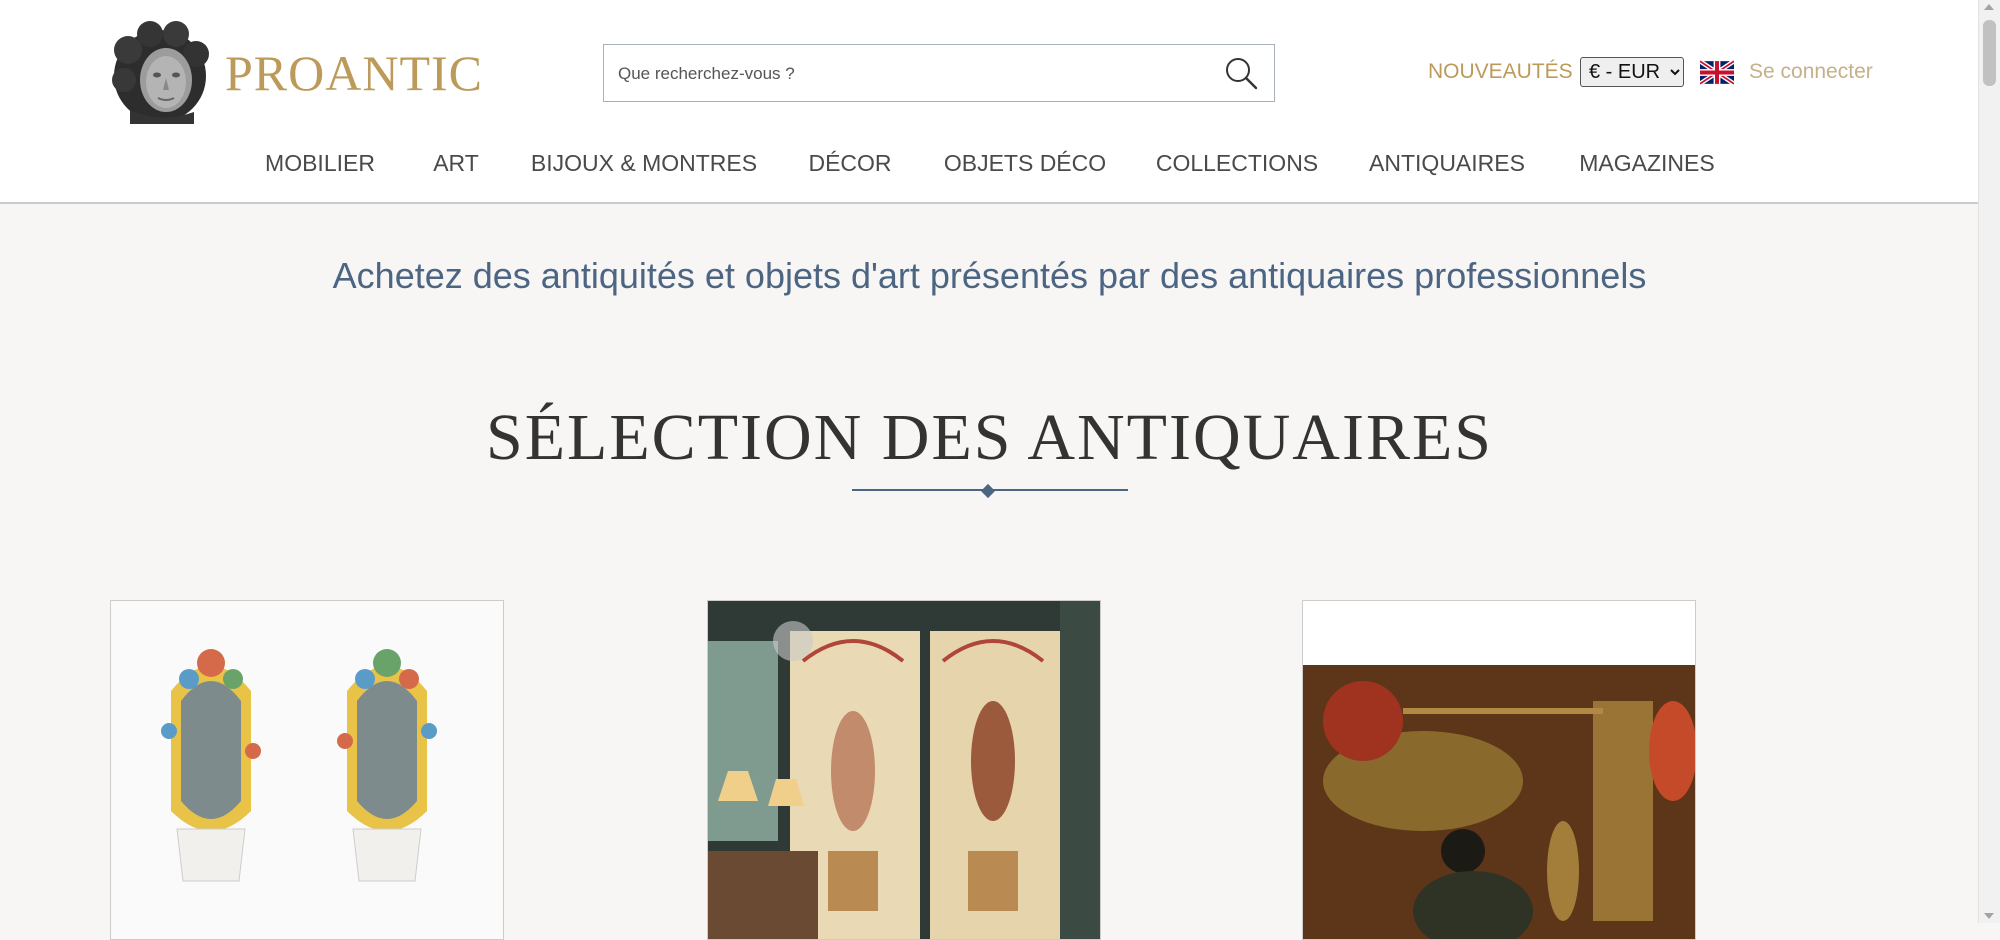 The width and height of the screenshot is (2000, 940). Describe the element at coordinates (1500, 72) in the screenshot. I see `nouveautes-link: NOUVEAUTÉS` at that location.